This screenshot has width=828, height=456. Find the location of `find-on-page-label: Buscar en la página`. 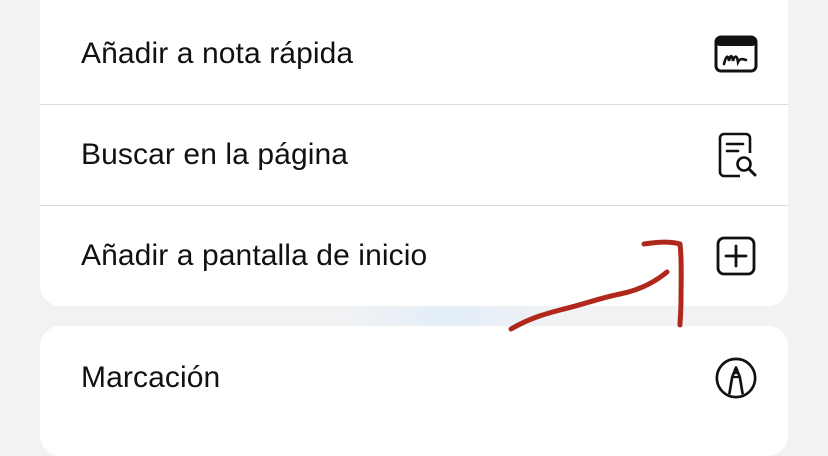

find-on-page-label: Buscar en la página is located at coordinates (215, 154).